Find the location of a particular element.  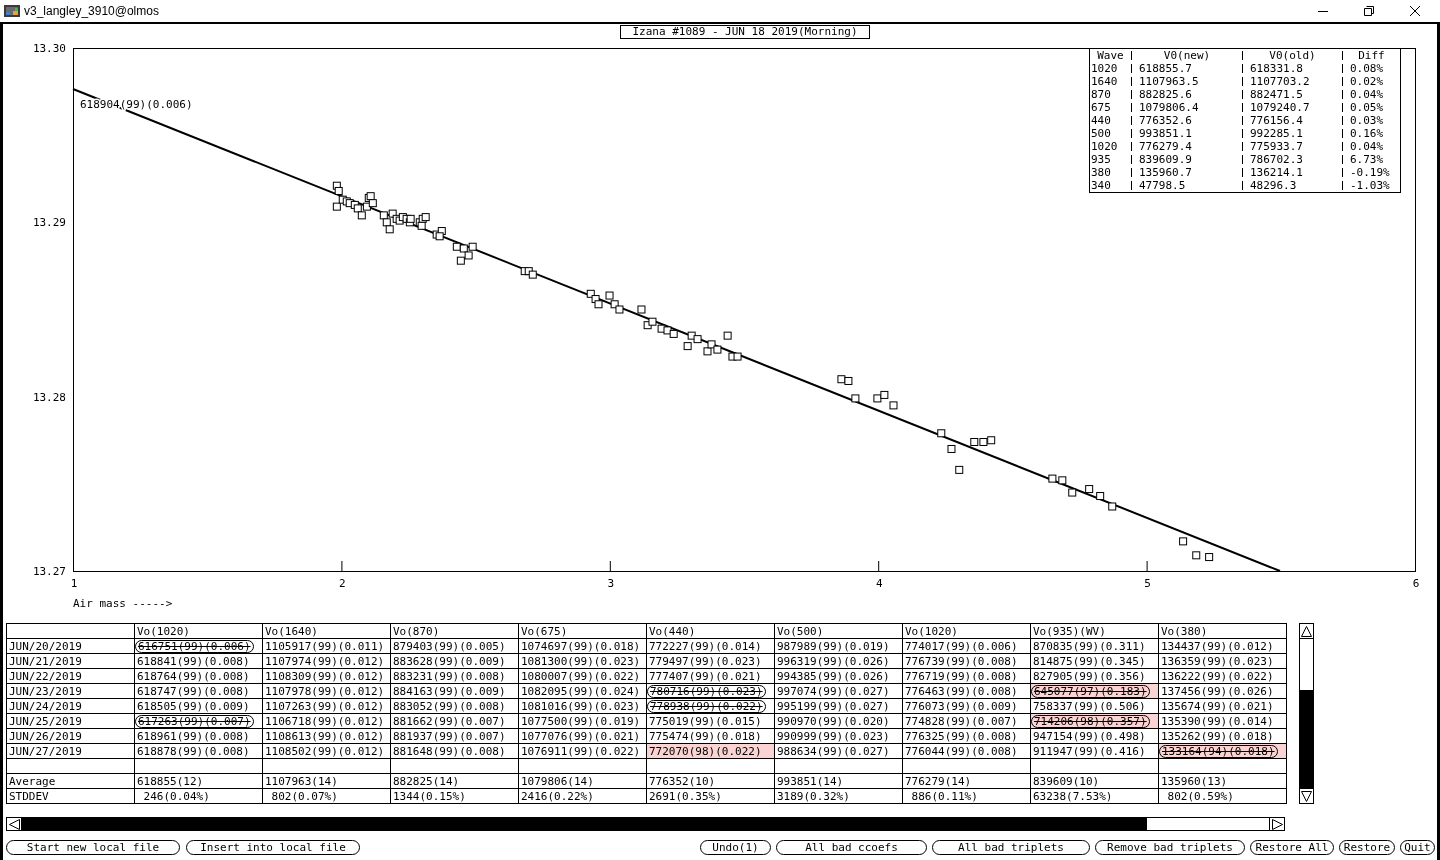

legend-cell: 0.04% is located at coordinates (1367, 146).